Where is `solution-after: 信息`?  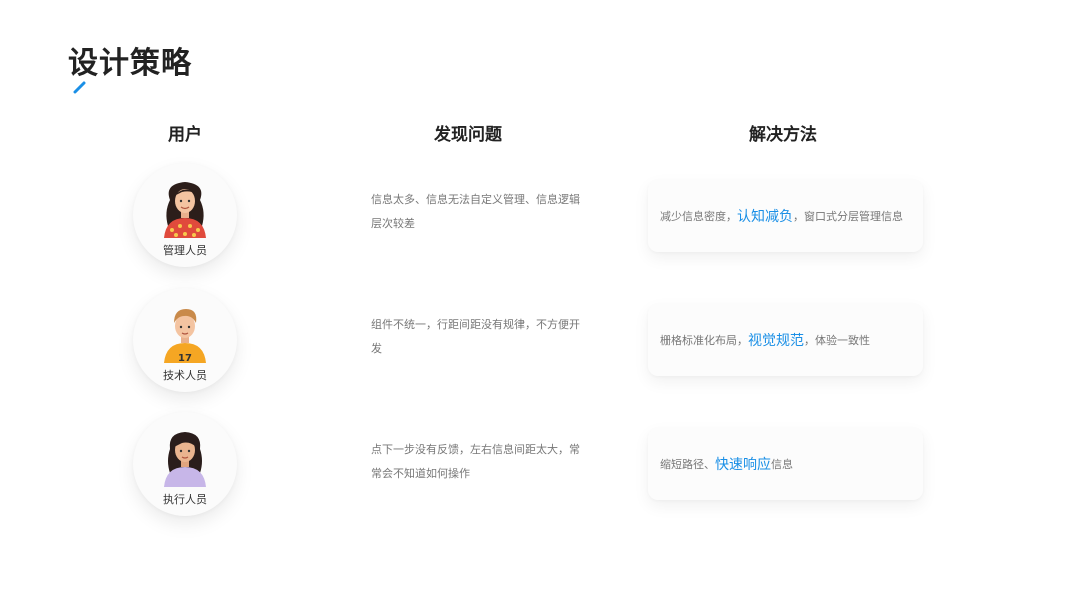
solution-after: 信息 is located at coordinates (782, 464).